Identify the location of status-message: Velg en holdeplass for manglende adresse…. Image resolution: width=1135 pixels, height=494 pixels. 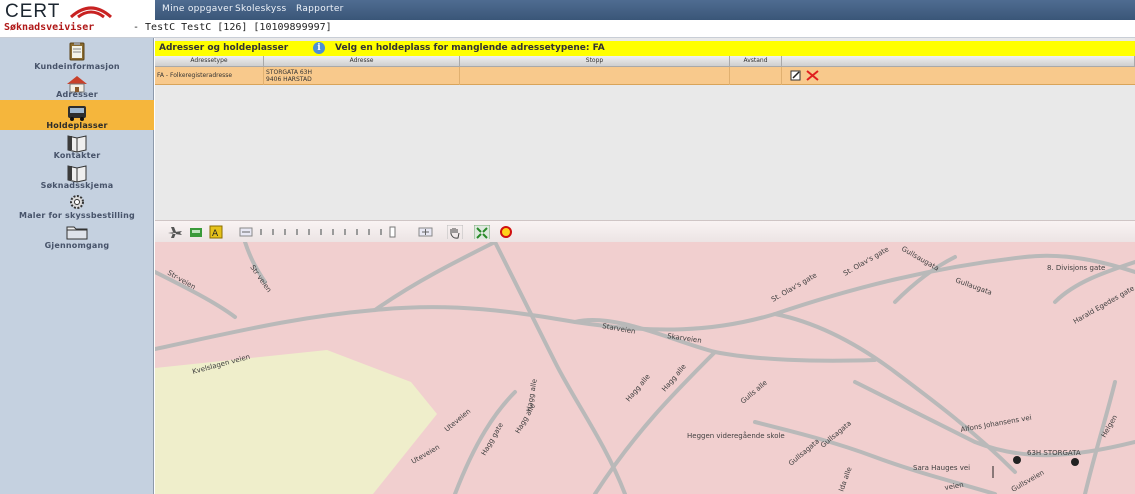
(470, 48).